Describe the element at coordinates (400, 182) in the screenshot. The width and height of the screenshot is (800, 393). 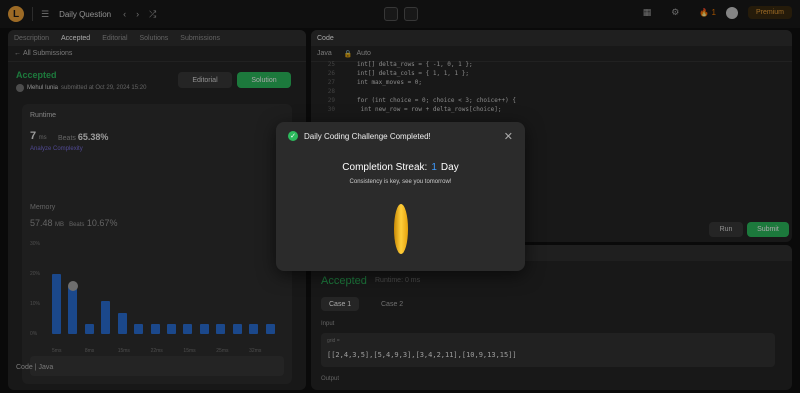
I see `modal-subtitle: Consistency is key, see you tomorrow!` at that location.